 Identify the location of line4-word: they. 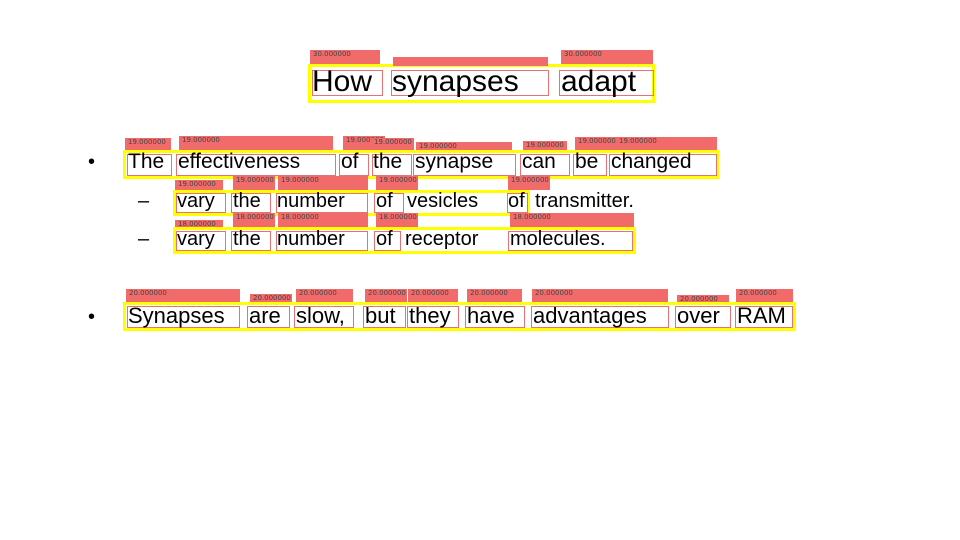
(430, 315).